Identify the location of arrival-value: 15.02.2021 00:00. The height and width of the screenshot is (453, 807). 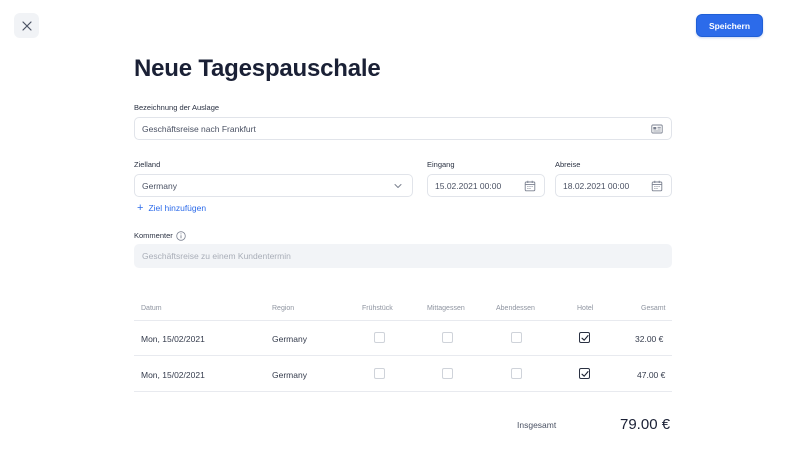
(468, 185).